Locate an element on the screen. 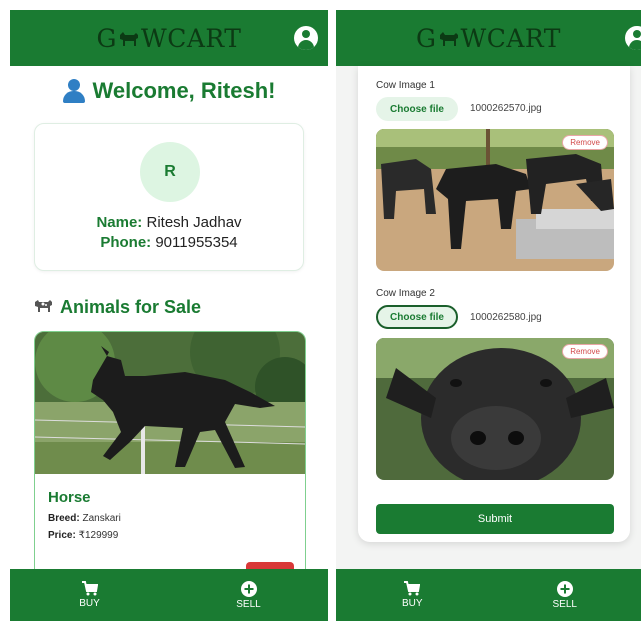 The height and width of the screenshot is (621, 641). price-value: ₹129999 is located at coordinates (98, 535).